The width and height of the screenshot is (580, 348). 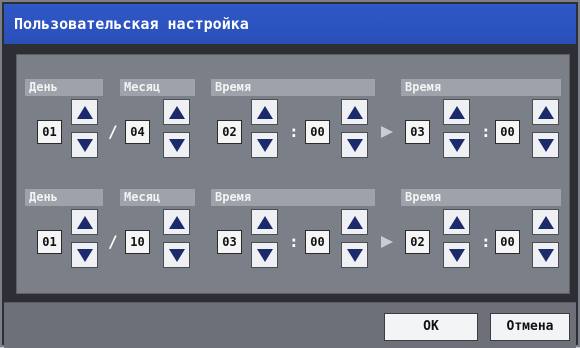 I want to click on start-hour-value: 02, so click(x=229, y=132).